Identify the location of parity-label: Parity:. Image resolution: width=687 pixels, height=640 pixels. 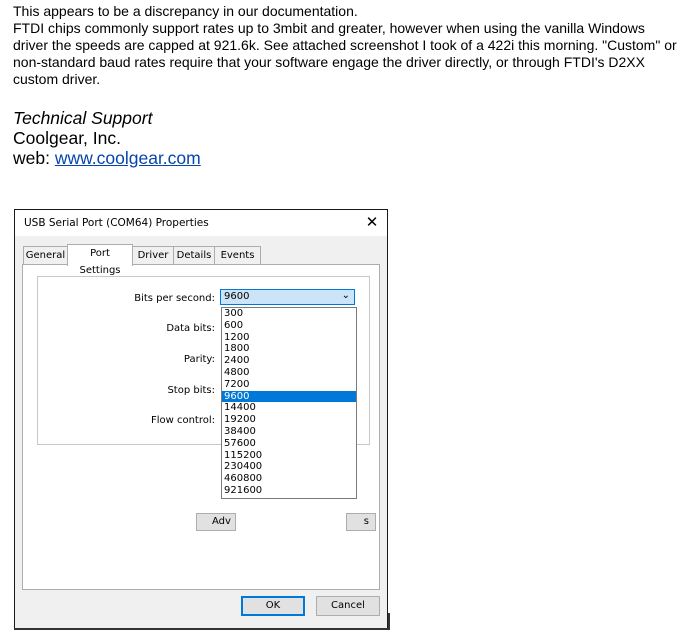
(199, 359).